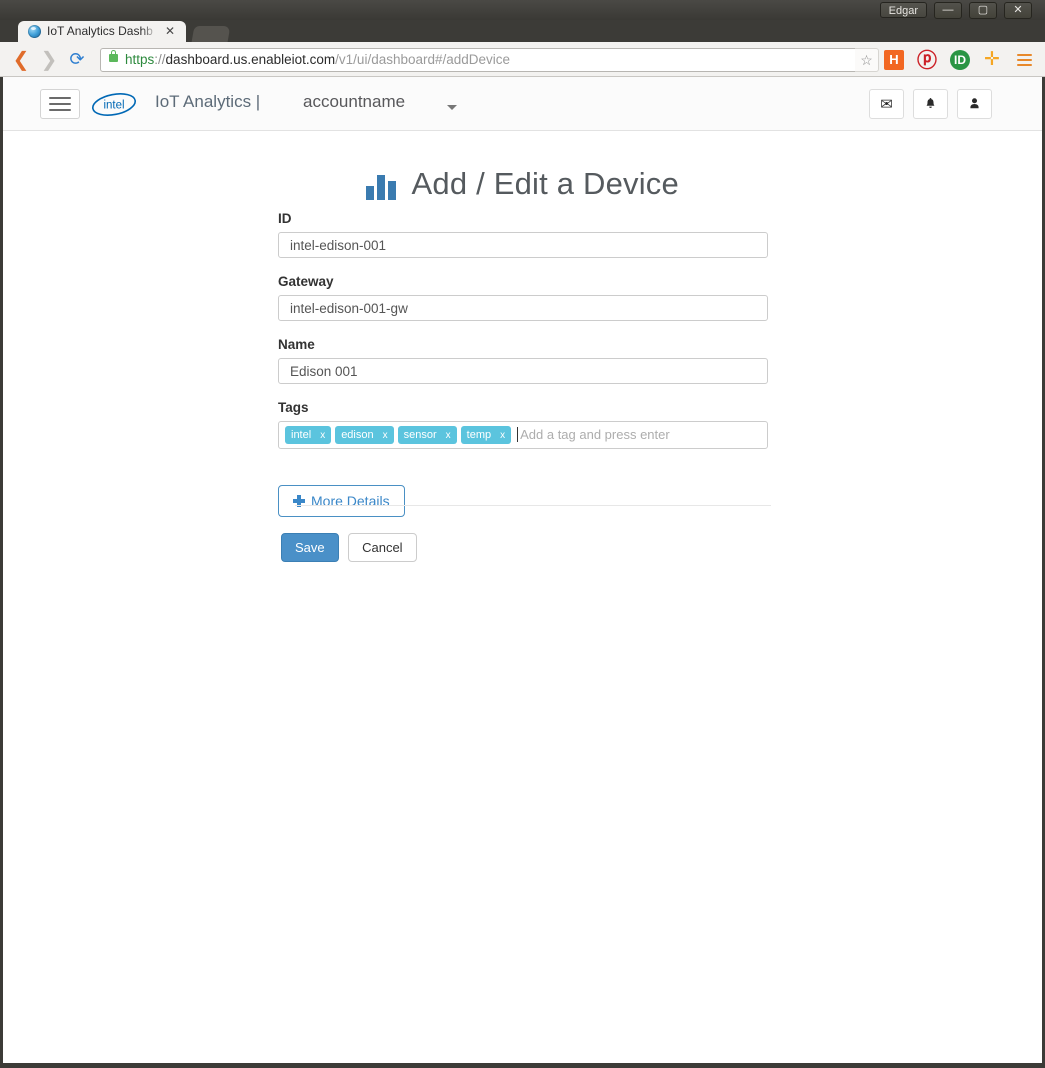 This screenshot has width=1045, height=1068. What do you see at coordinates (170, 31) in the screenshot?
I see `tab-close-icon: ✕` at bounding box center [170, 31].